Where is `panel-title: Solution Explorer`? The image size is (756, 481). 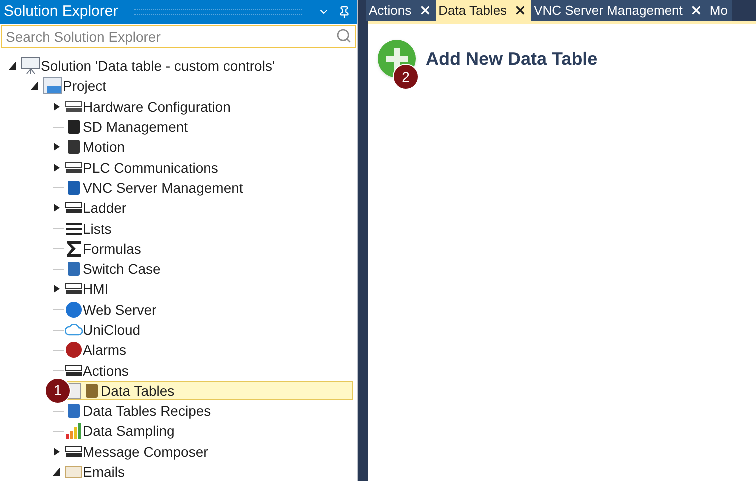 panel-title: Solution Explorer is located at coordinates (61, 12).